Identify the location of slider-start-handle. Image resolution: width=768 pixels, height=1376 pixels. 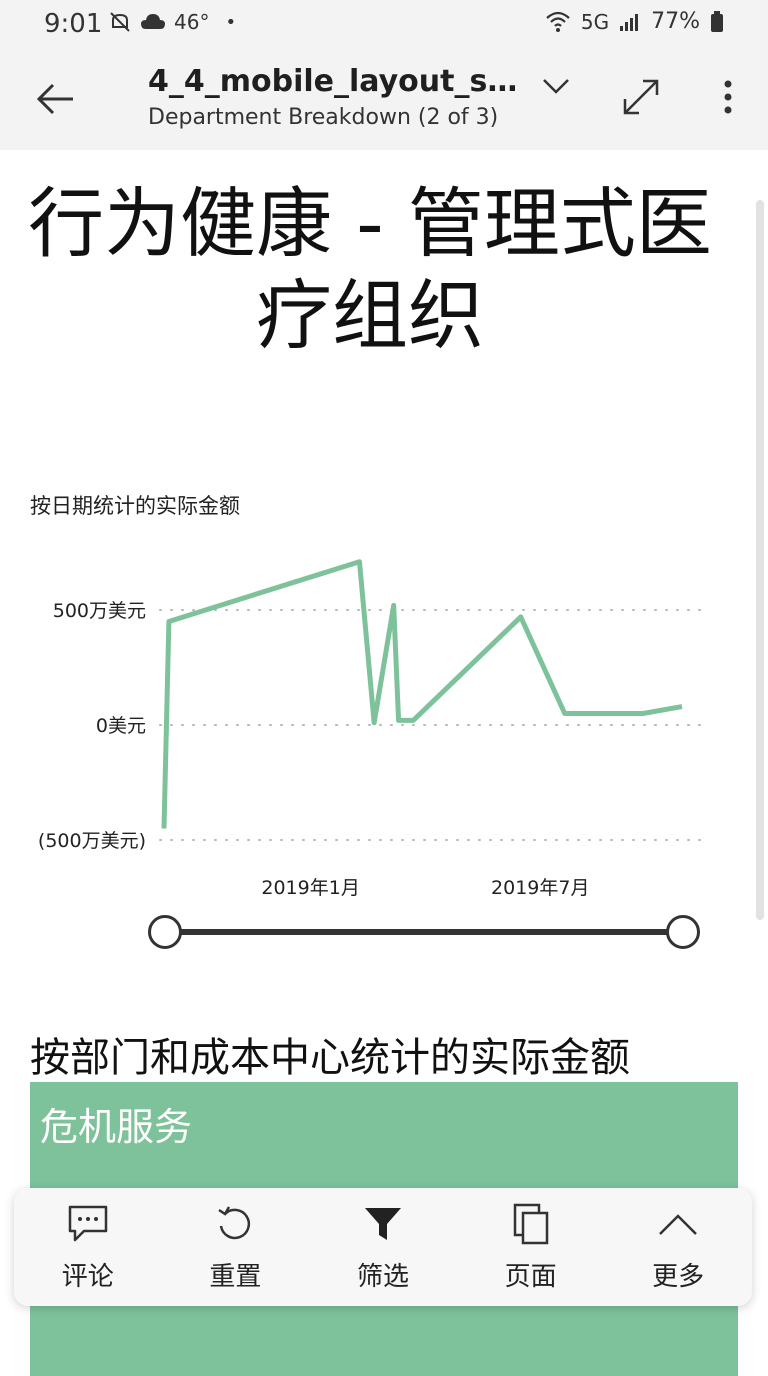
(165, 932).